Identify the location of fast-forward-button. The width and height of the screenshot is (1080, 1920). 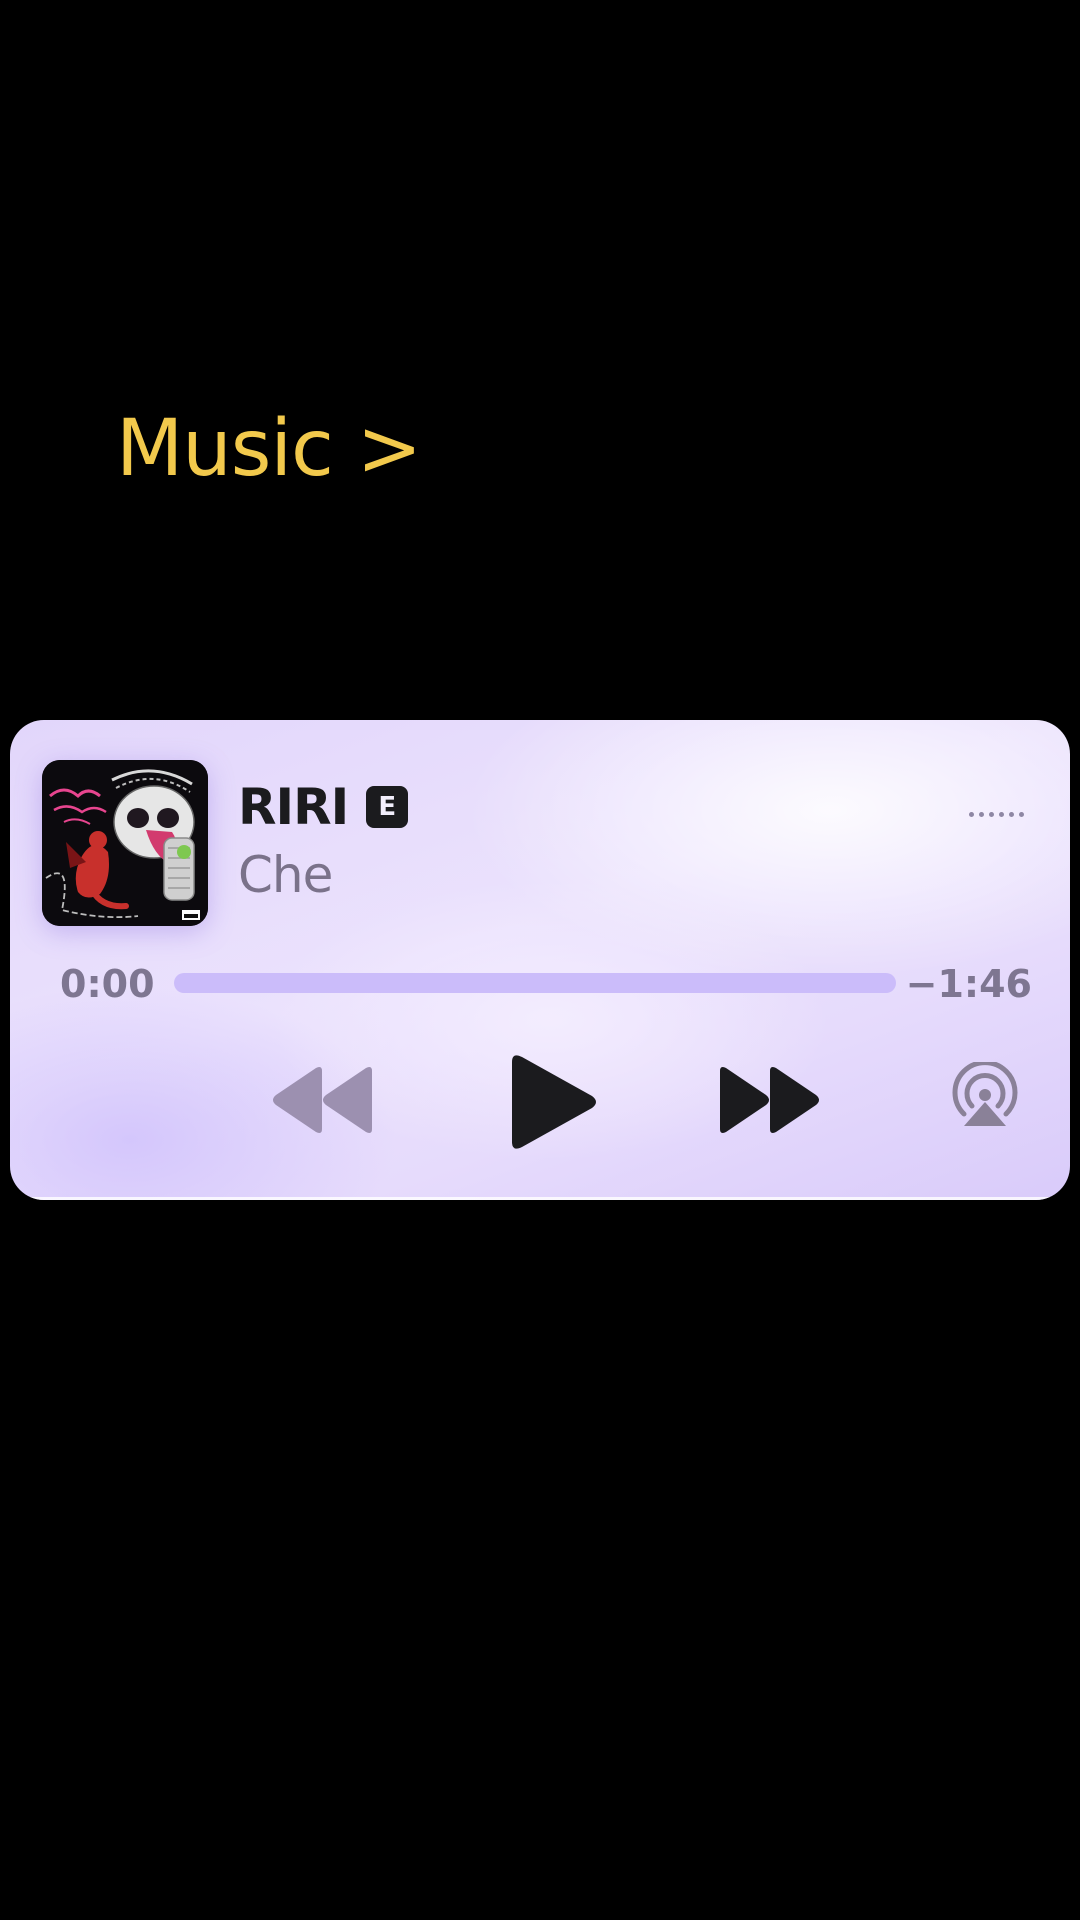
(769, 1100).